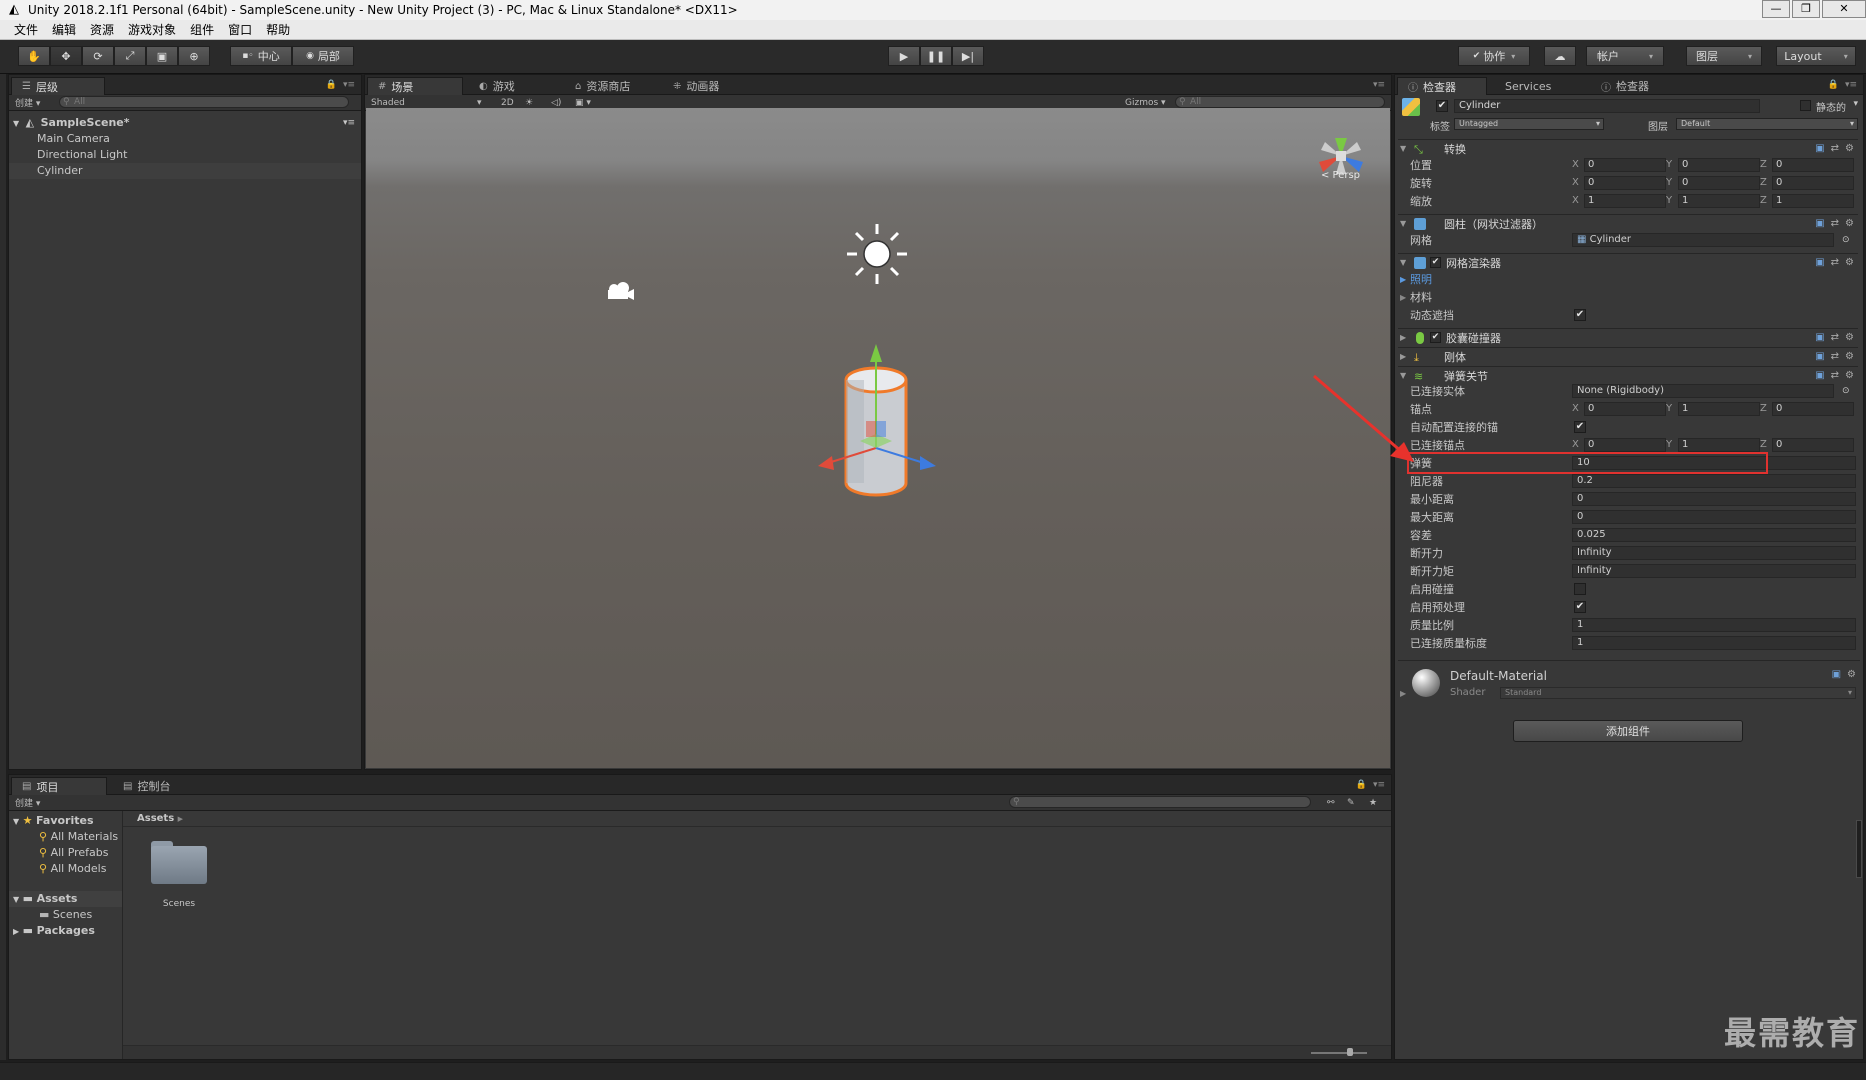 The image size is (1866, 1080). What do you see at coordinates (240, 29) in the screenshot?
I see `menu-window: 窗口` at bounding box center [240, 29].